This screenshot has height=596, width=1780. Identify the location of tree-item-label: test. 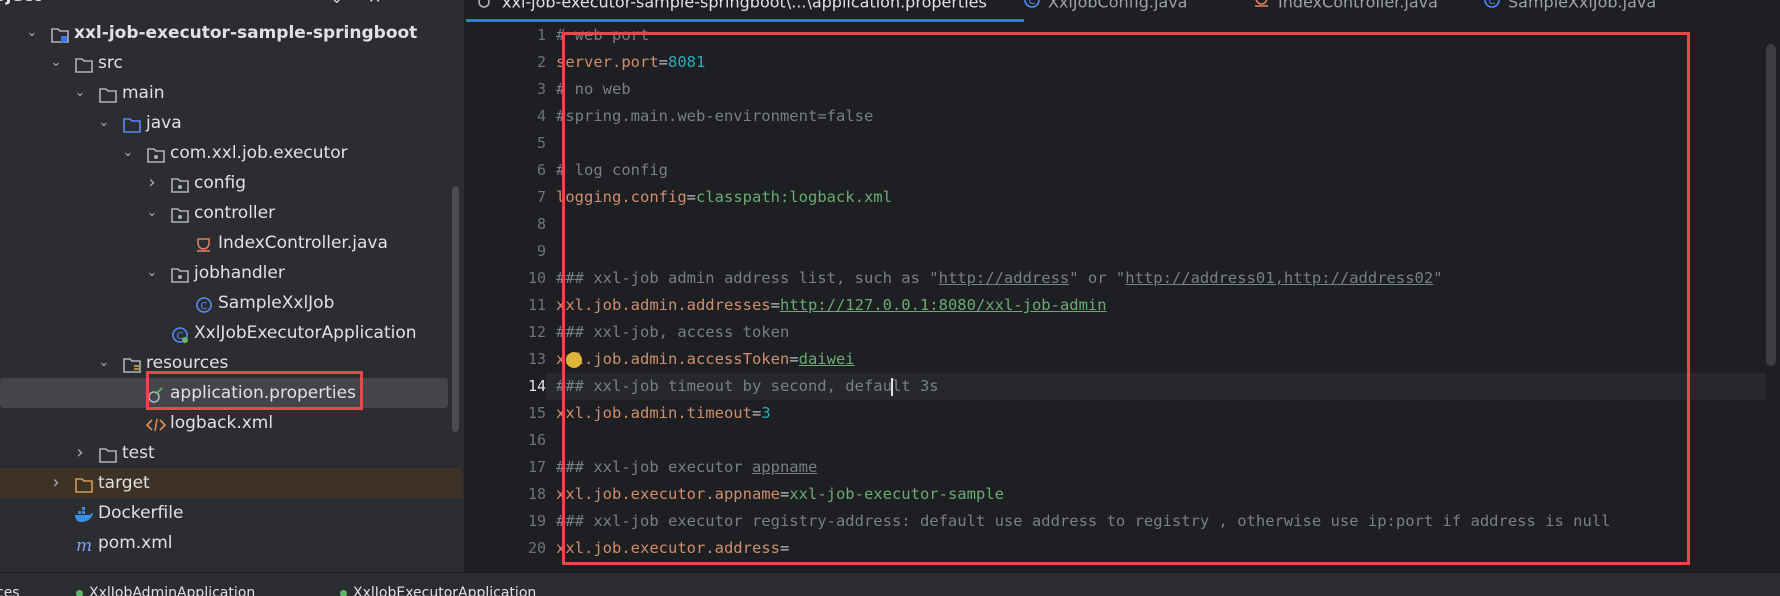
(138, 453).